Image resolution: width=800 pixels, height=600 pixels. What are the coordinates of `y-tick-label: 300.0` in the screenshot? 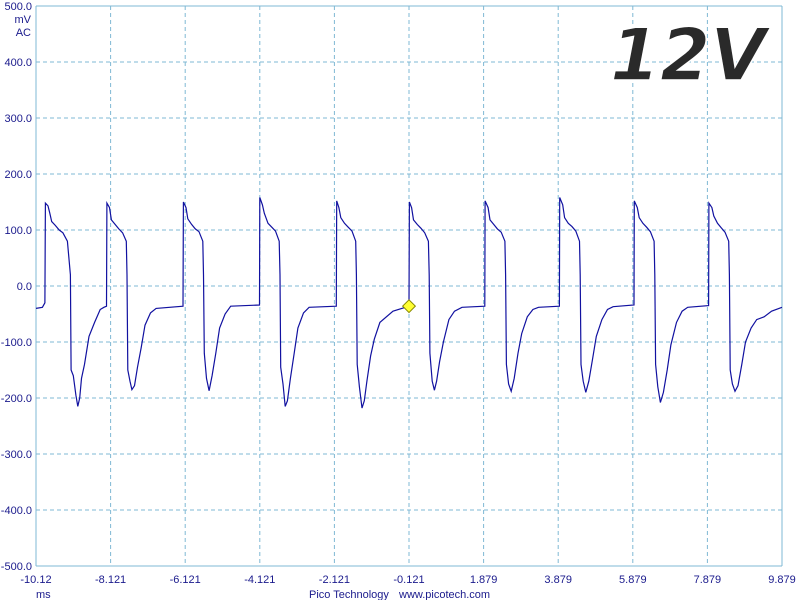 It's located at (18, 119).